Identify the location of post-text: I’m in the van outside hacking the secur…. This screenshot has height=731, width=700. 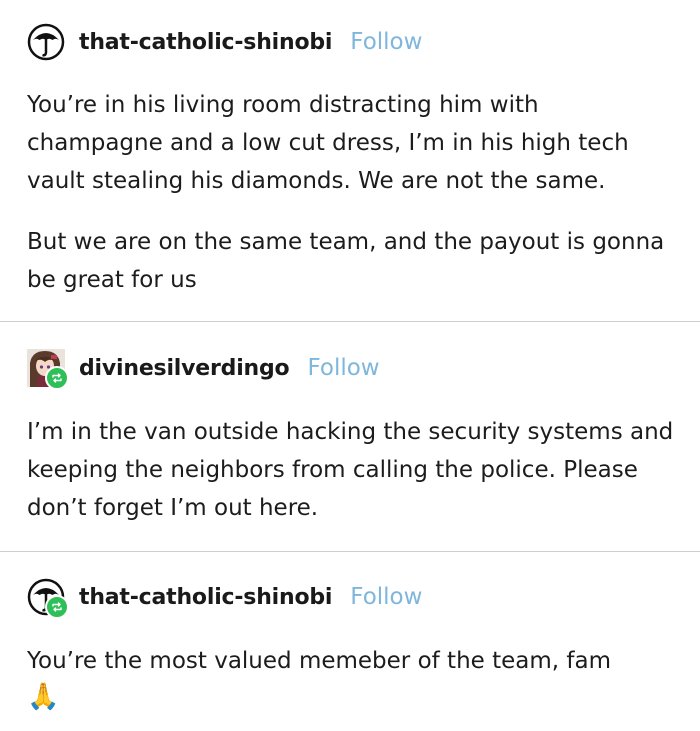
(350, 470).